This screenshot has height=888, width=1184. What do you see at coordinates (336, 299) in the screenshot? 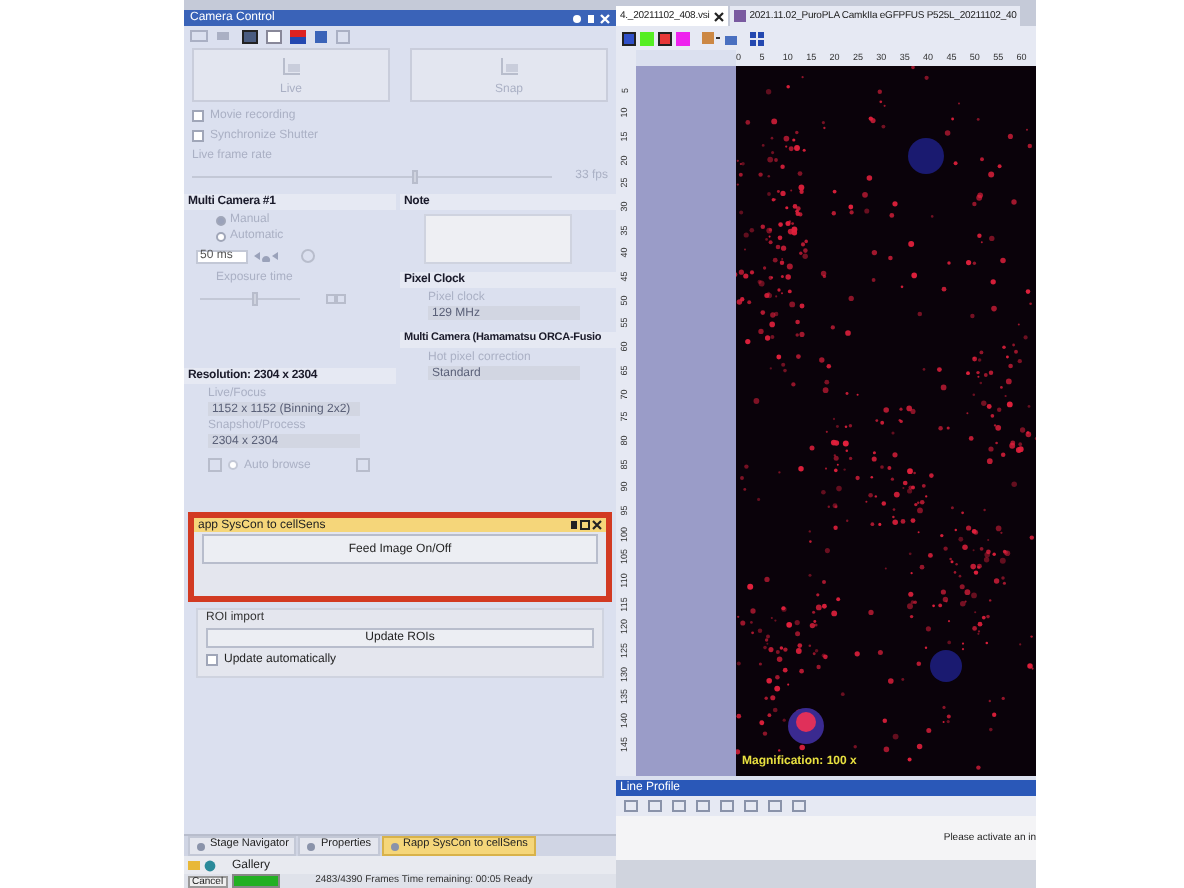
I see `step-buttons-icon` at bounding box center [336, 299].